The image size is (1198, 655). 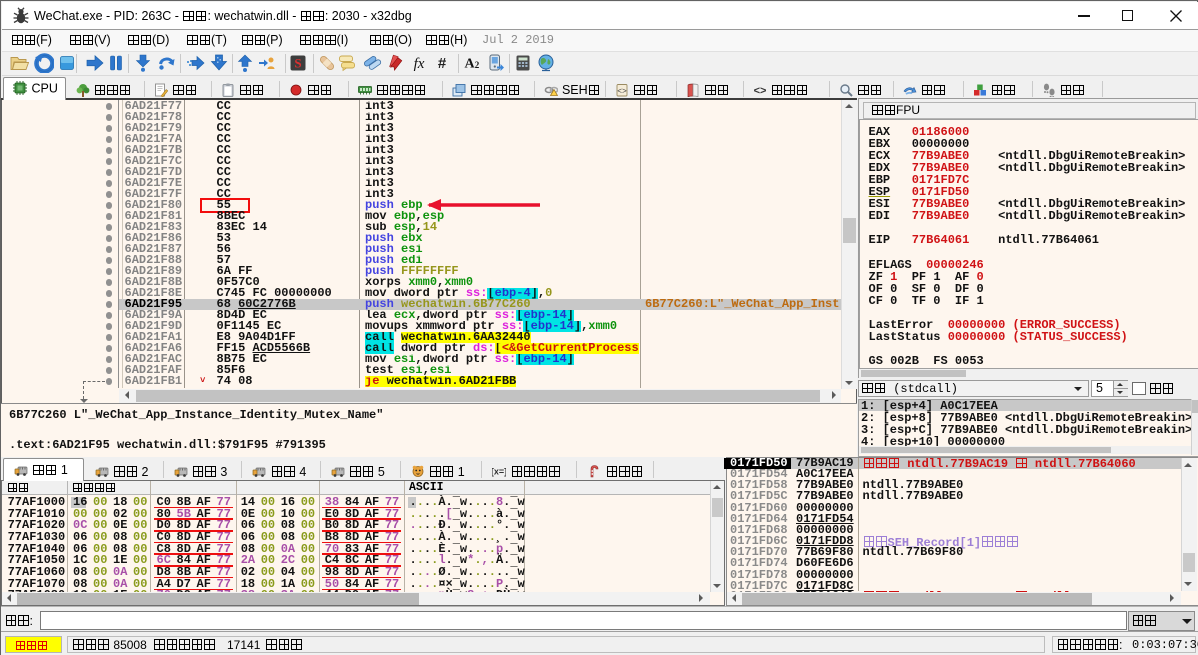 What do you see at coordinates (297, 63) in the screenshot?
I see `svg-text: S` at bounding box center [297, 63].